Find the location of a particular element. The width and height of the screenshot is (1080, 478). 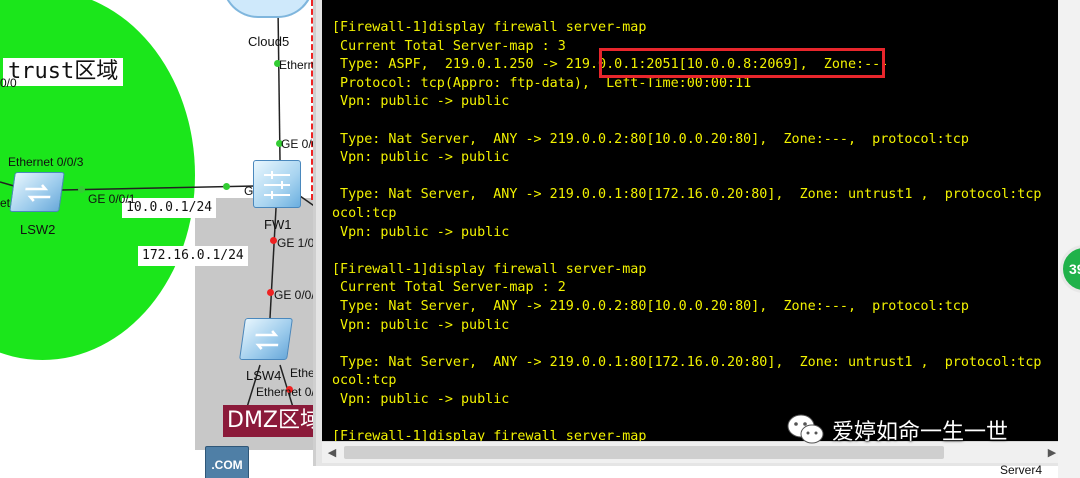

arrow-left-icon: ◀ is located at coordinates (332, 453).